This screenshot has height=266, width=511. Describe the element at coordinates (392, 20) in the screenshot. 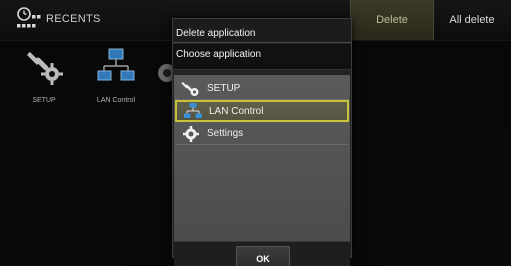

I see `delete-button: Delete` at that location.